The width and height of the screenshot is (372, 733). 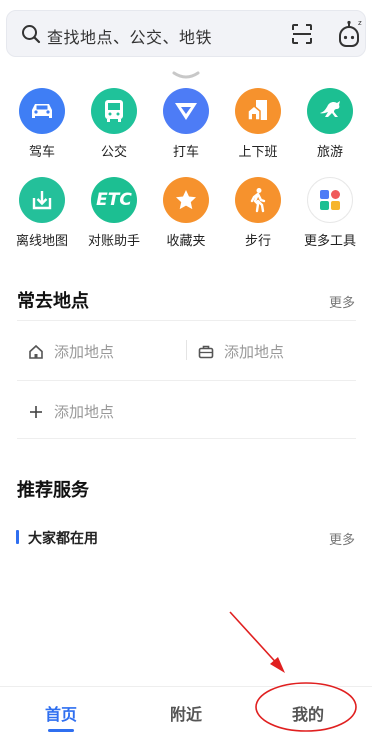 What do you see at coordinates (186, 241) in the screenshot?
I see `grid-item-label: 收藏夹` at bounding box center [186, 241].